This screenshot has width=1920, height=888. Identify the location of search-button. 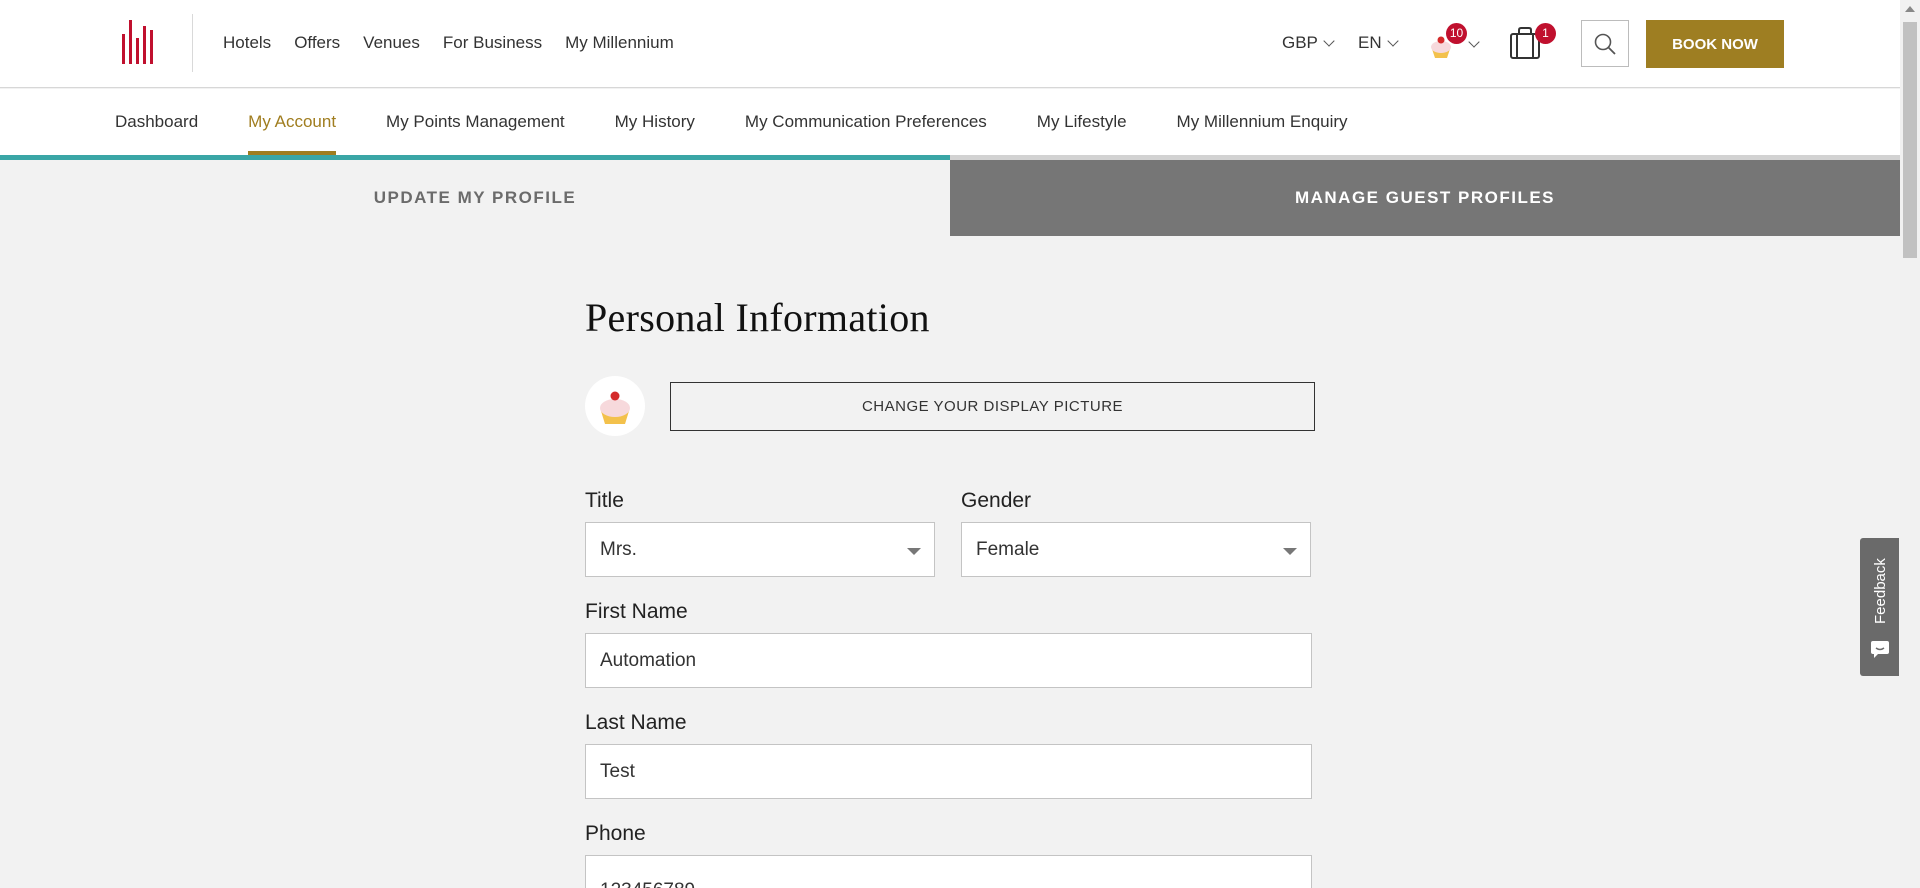
(1605, 43).